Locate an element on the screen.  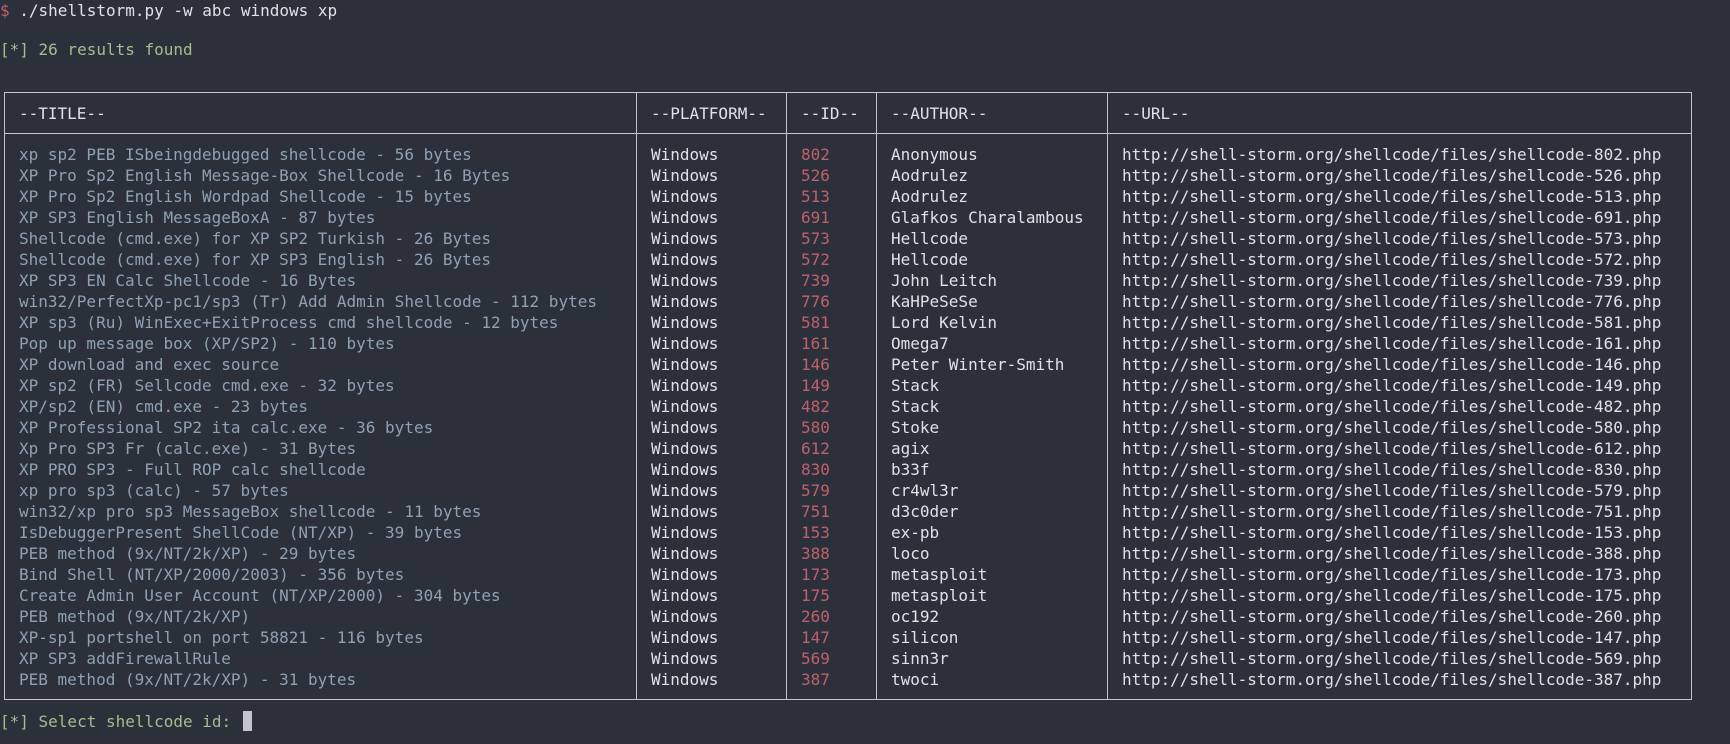
row-author: agix is located at coordinates (992, 448).